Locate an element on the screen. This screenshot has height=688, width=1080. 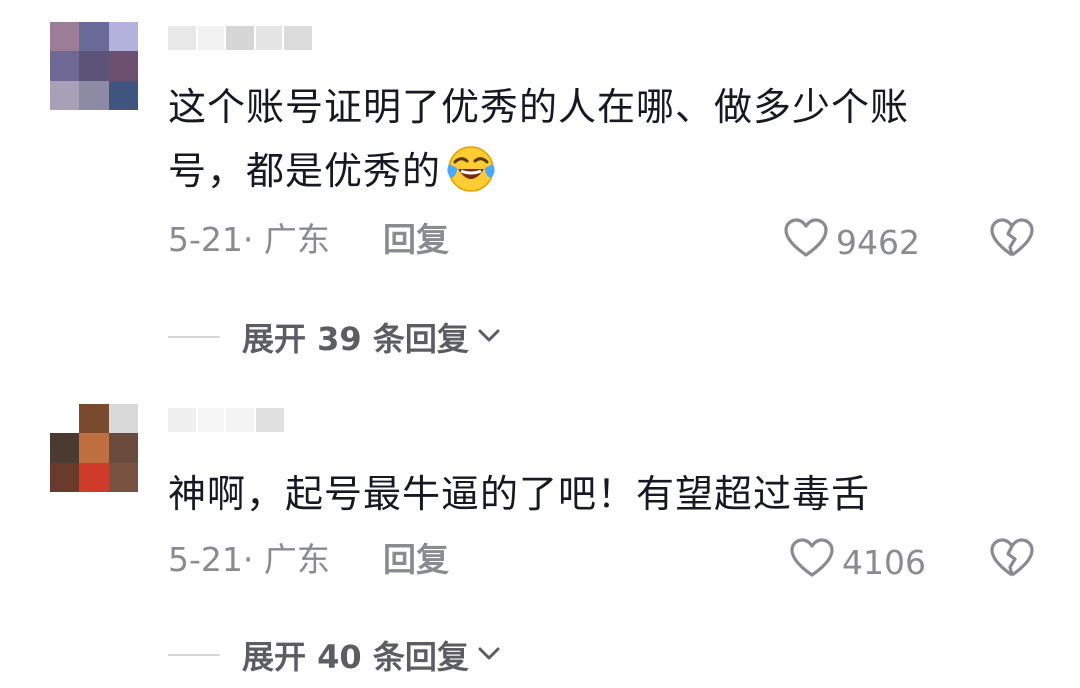
like-button: 4106 is located at coordinates (858, 562).